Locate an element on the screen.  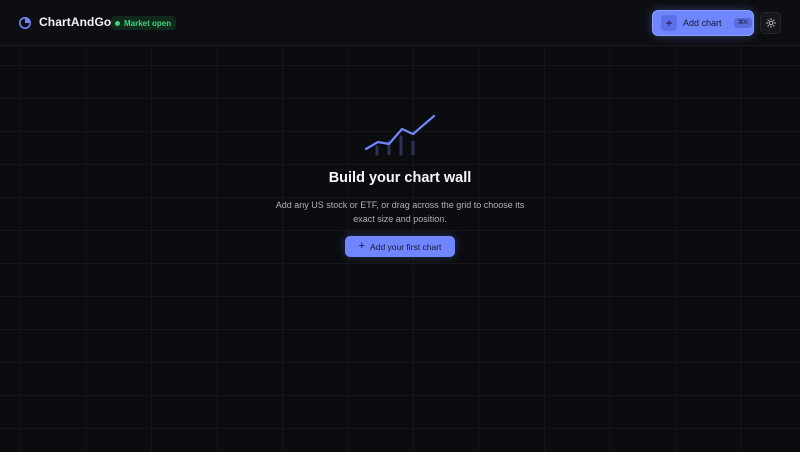
add-chart-label: Add chart is located at coordinates (702, 23).